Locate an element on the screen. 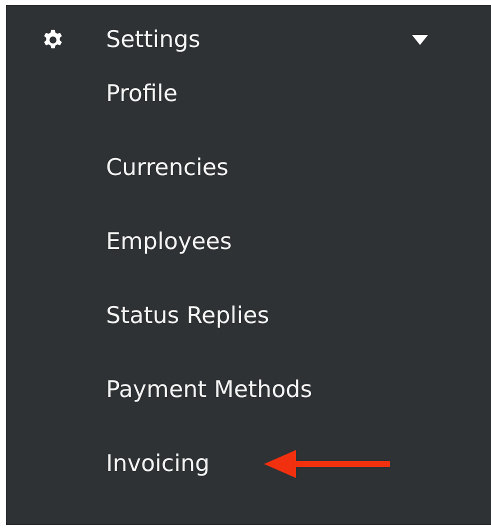 The width and height of the screenshot is (491, 529). settings-menu-toggle: Settings is located at coordinates (248, 40).